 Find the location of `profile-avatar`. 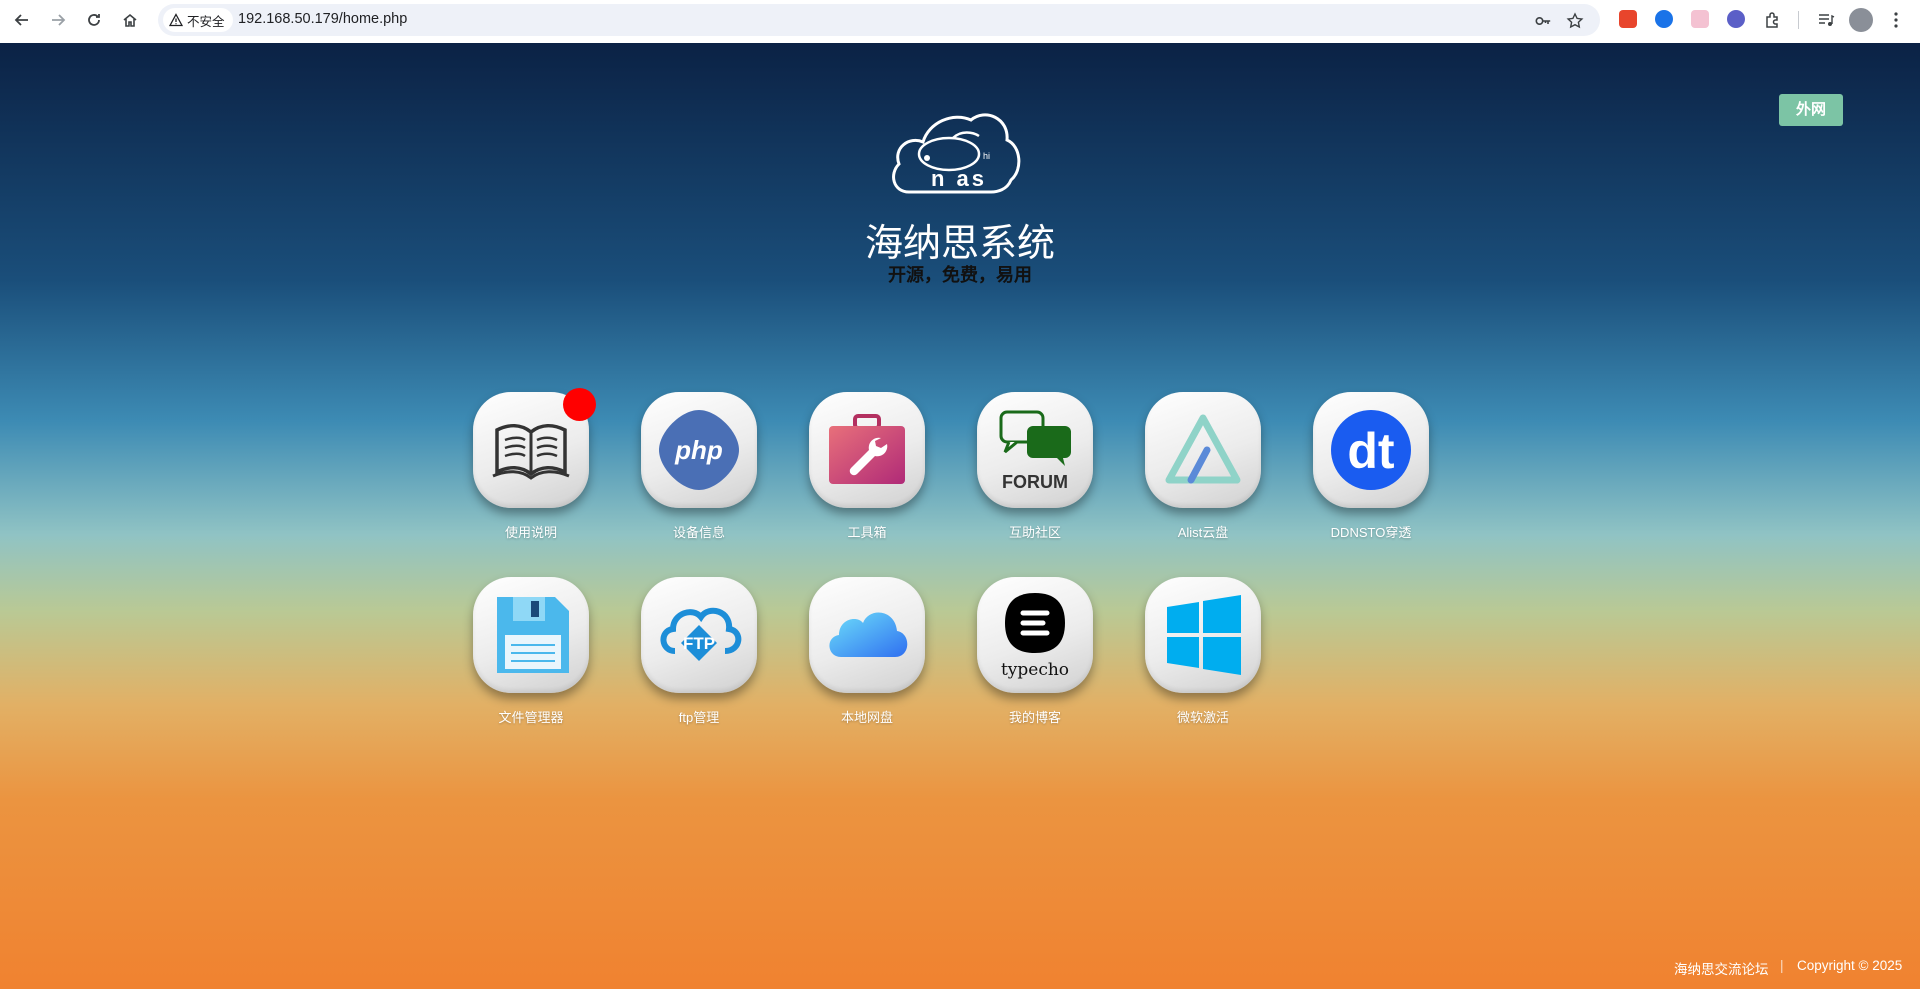

profile-avatar is located at coordinates (1861, 20).